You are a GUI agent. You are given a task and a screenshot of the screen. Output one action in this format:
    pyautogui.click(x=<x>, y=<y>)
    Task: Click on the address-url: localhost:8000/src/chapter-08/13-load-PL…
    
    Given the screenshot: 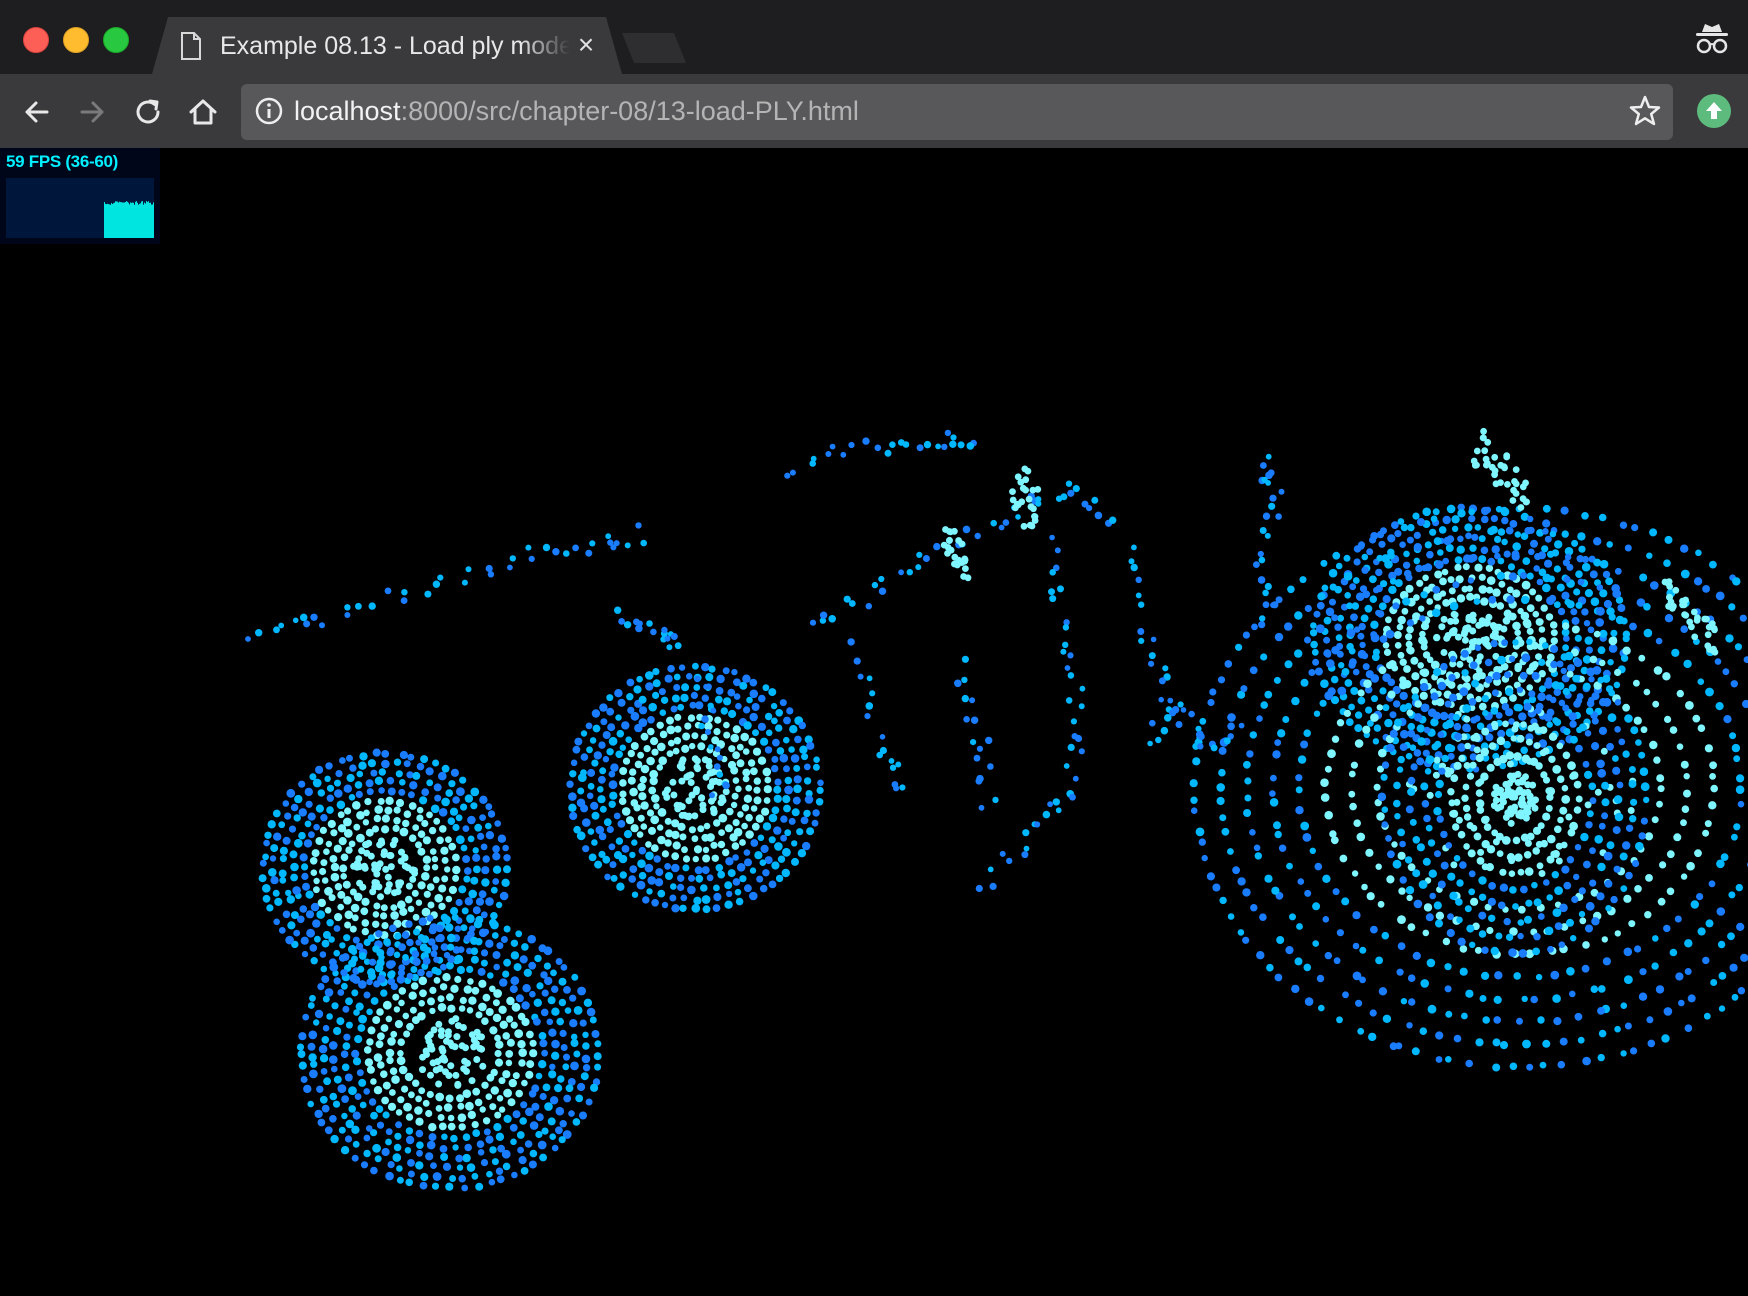 What is the action you would take?
    pyautogui.click(x=576, y=111)
    